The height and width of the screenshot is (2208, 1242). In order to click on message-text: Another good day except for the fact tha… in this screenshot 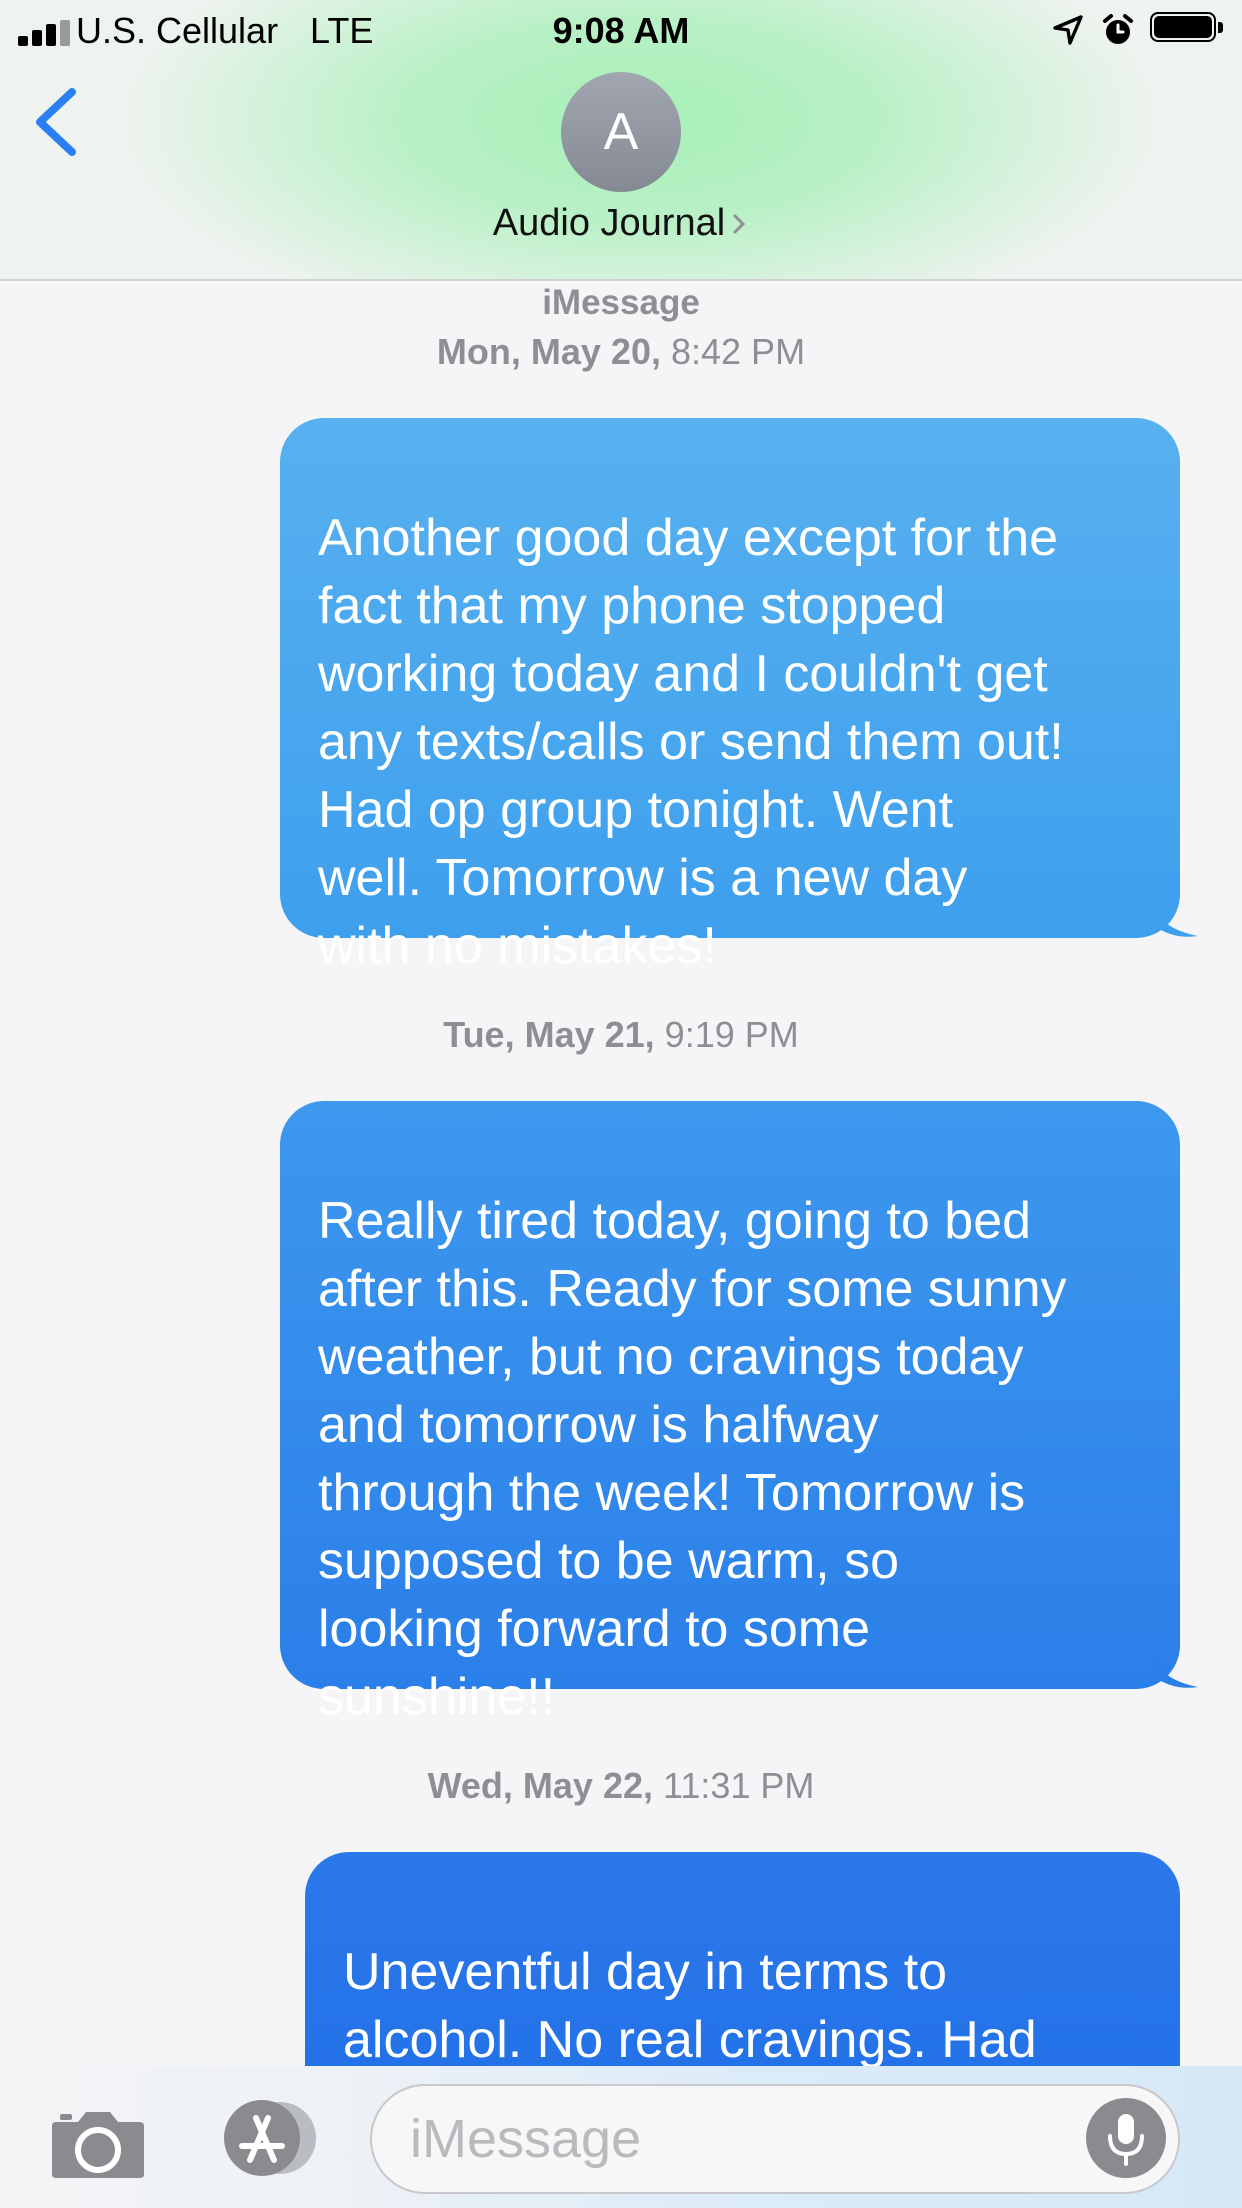, I will do `click(691, 742)`.